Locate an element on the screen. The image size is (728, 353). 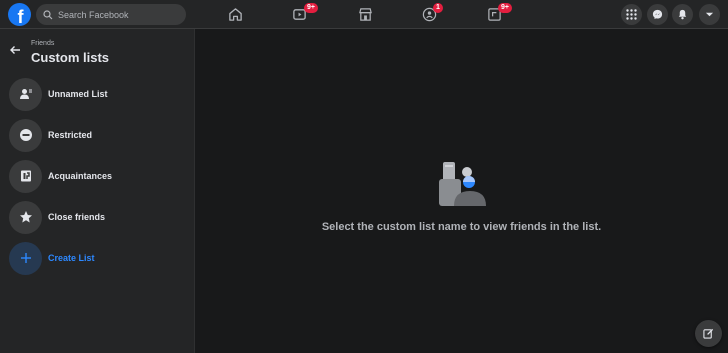
restricted-icon is located at coordinates (25, 135).